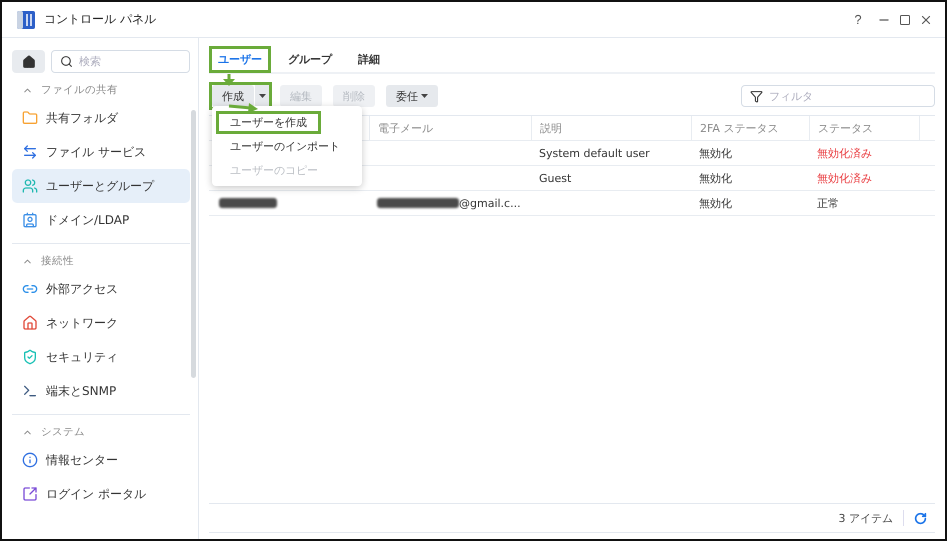 Image resolution: width=947 pixels, height=541 pixels. Describe the element at coordinates (864, 128) in the screenshot. I see `column-header: ステータス` at that location.